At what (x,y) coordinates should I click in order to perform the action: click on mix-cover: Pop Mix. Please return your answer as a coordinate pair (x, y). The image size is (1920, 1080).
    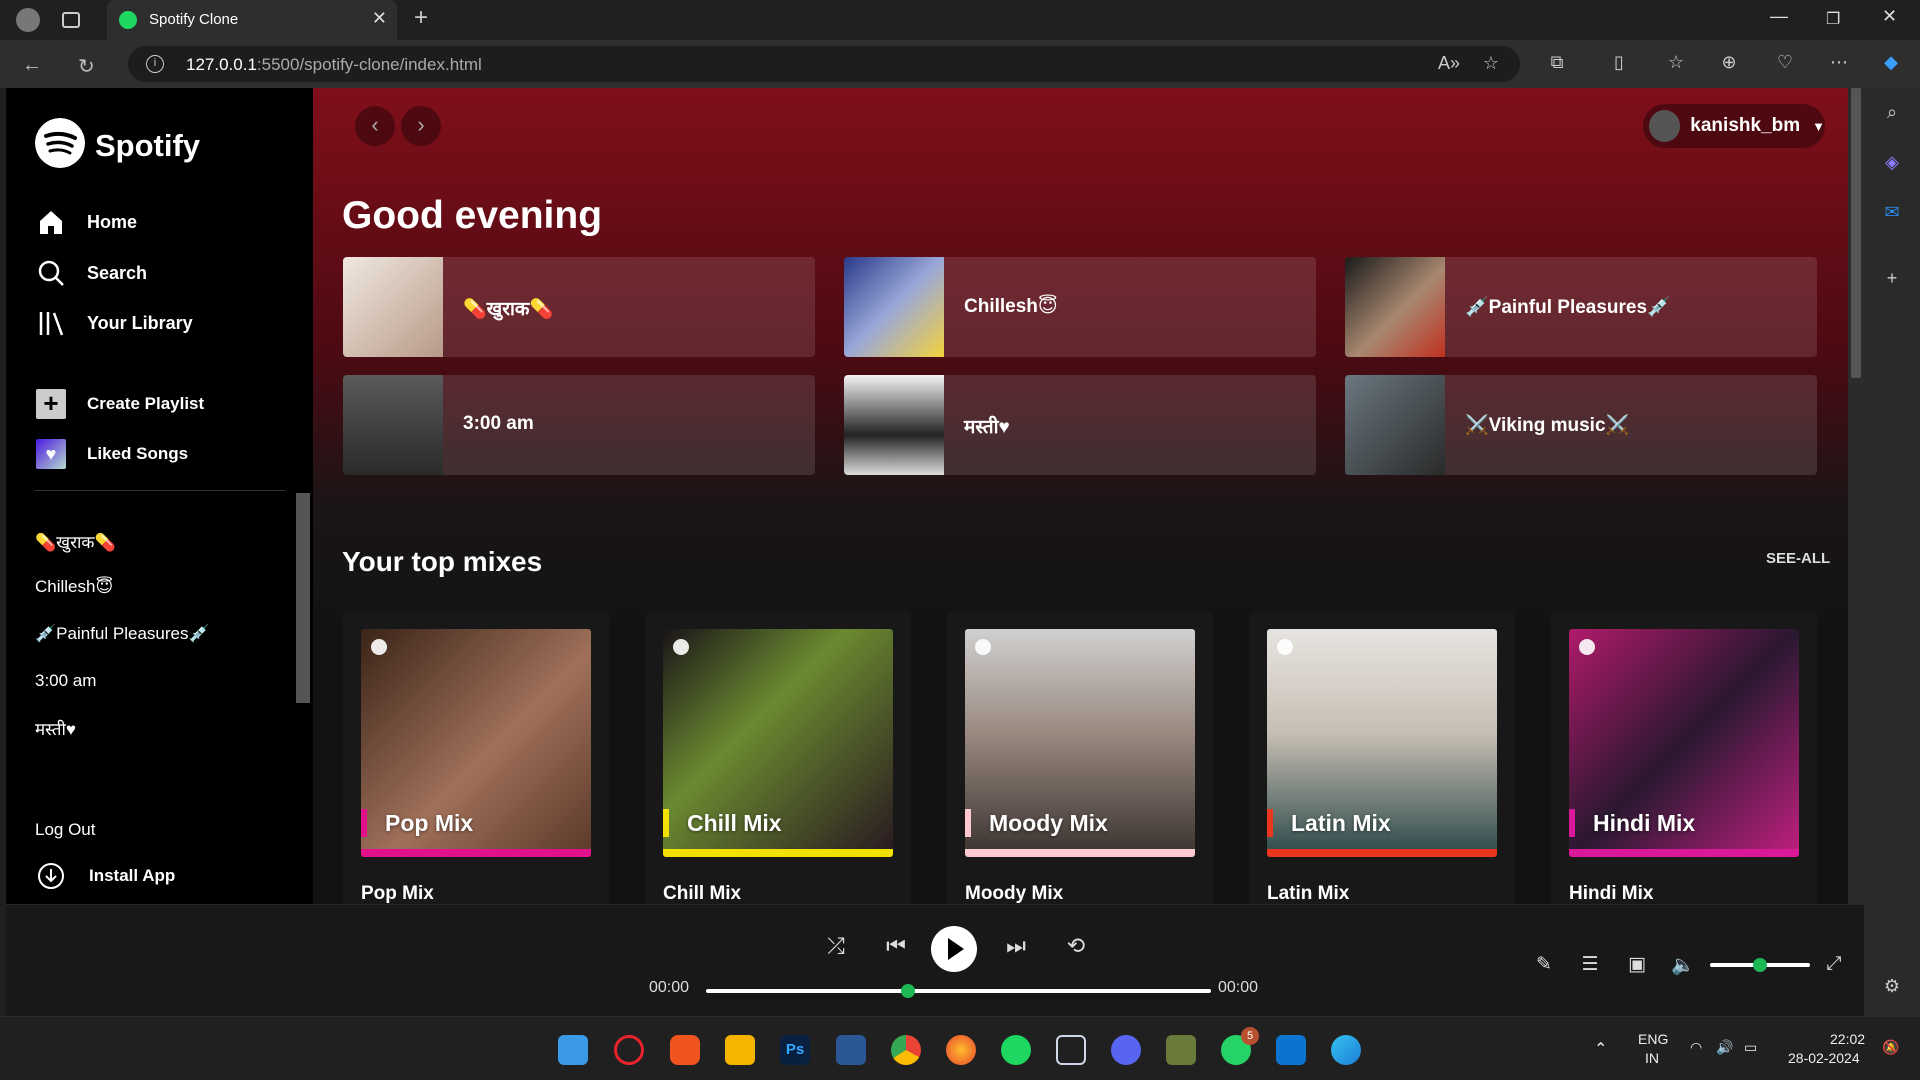
    Looking at the image, I should click on (476, 743).